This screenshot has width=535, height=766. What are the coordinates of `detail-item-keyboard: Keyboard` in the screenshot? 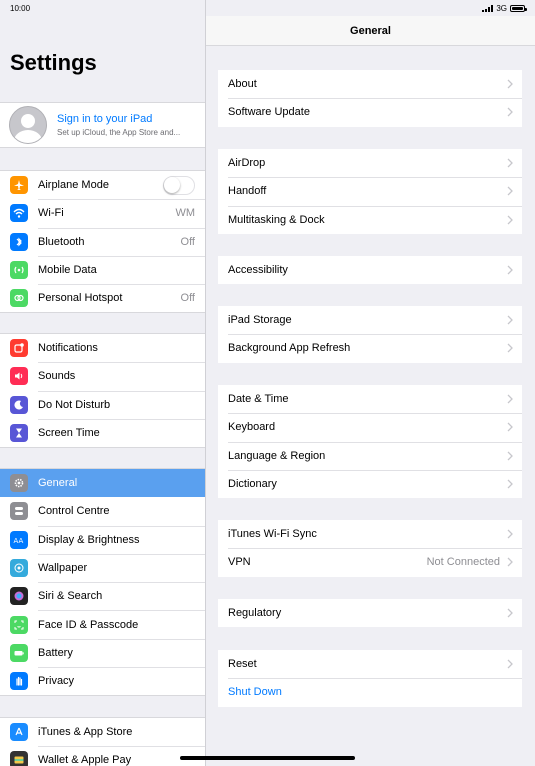 It's located at (370, 427).